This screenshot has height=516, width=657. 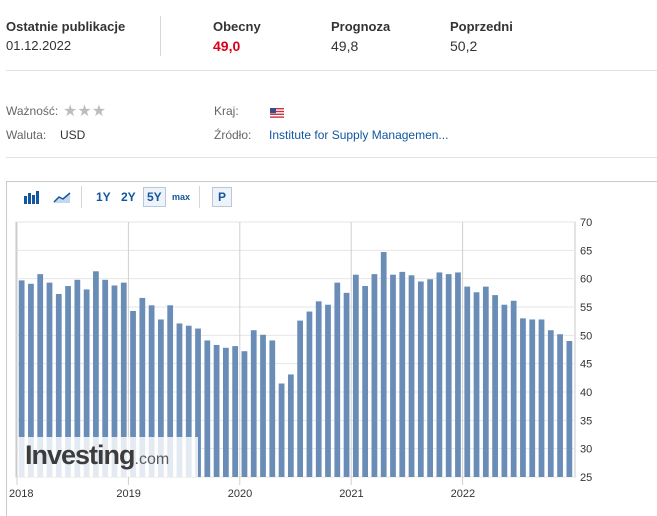 What do you see at coordinates (586, 393) in the screenshot?
I see `y-tick-label: 40` at bounding box center [586, 393].